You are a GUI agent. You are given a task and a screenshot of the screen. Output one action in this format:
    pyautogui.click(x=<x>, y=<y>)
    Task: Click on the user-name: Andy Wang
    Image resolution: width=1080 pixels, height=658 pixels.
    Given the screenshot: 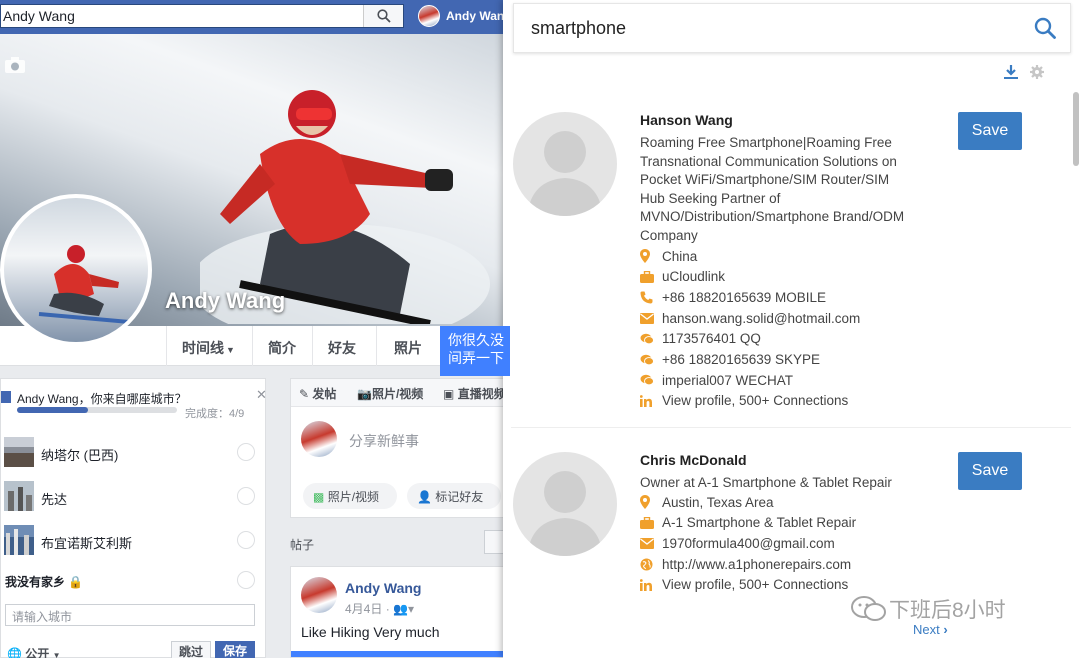 What is the action you would take?
    pyautogui.click(x=479, y=16)
    